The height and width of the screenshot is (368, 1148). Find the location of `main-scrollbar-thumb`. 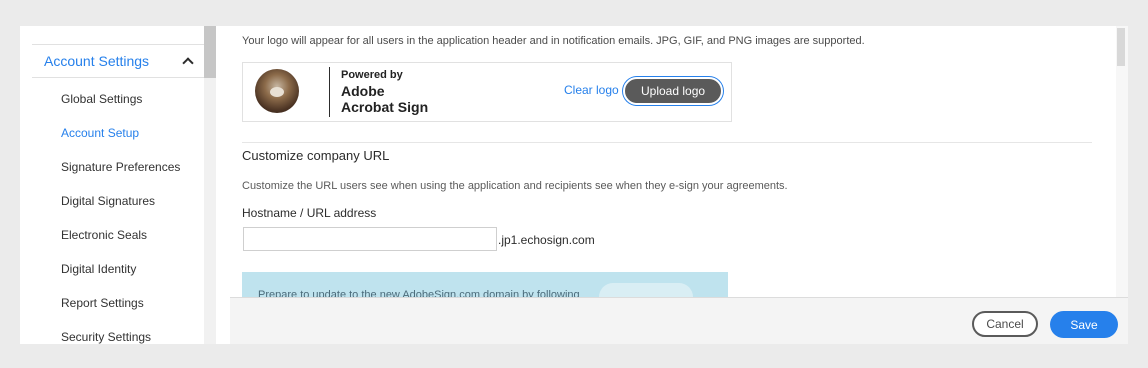

main-scrollbar-thumb is located at coordinates (1121, 47).